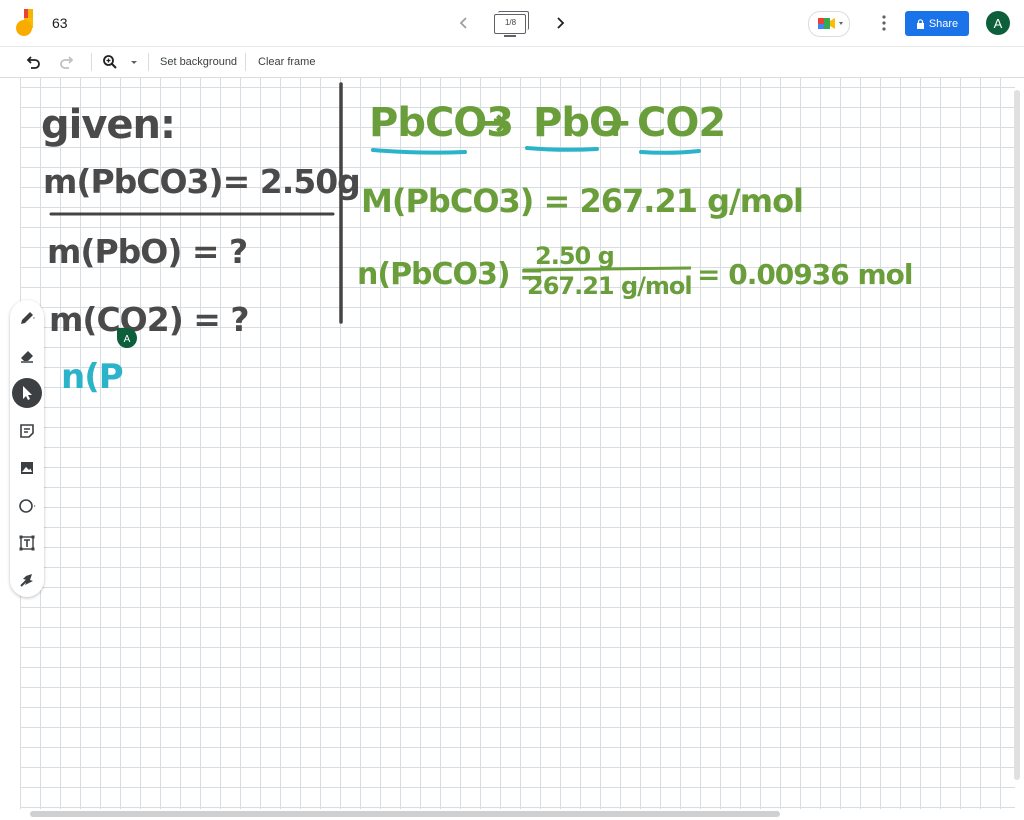 The width and height of the screenshot is (1024, 820). I want to click on product-co2: CO2, so click(681, 123).